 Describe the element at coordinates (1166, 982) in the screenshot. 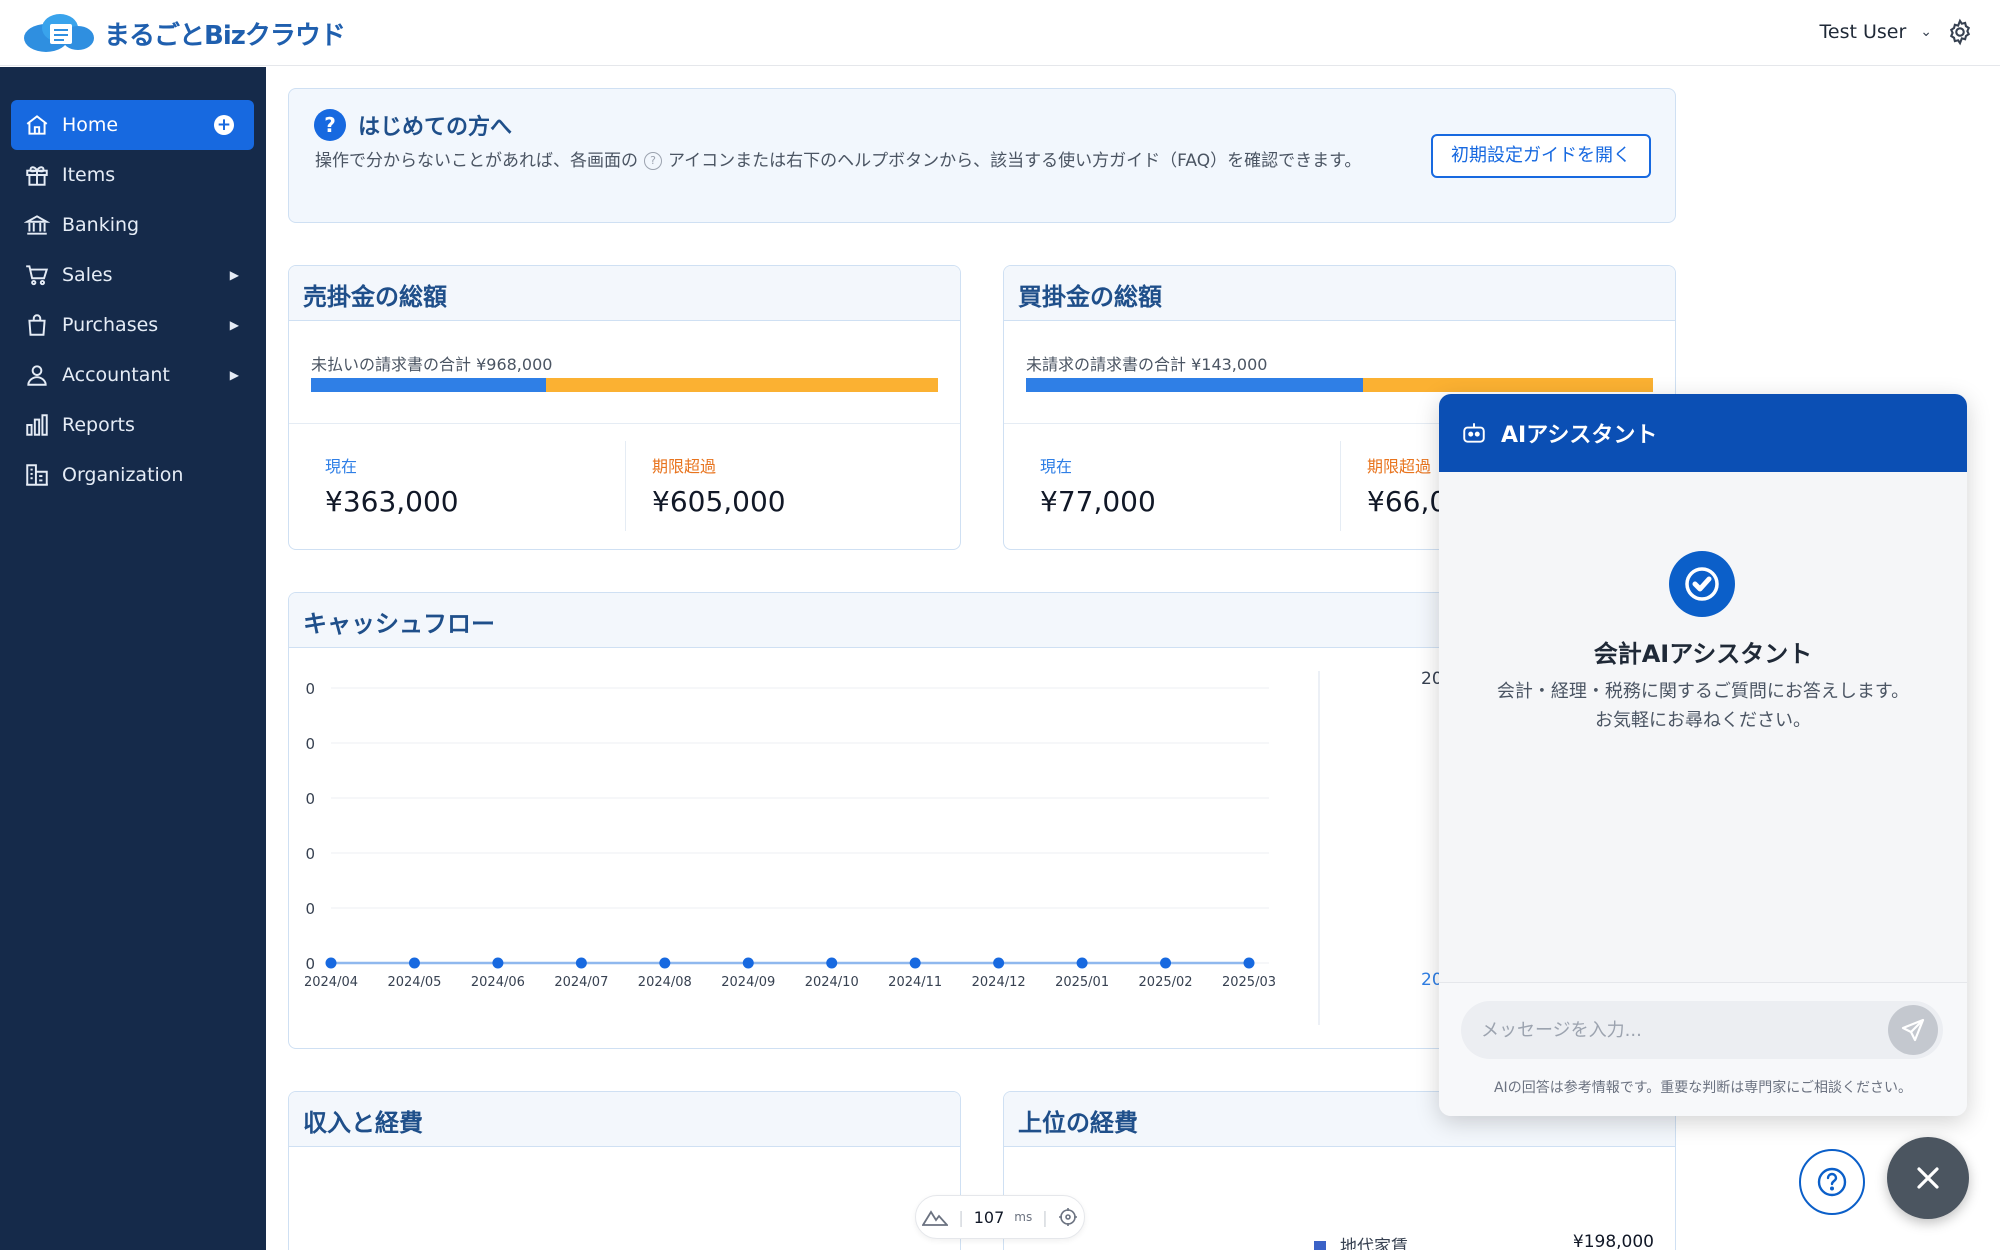

I see `x-tick-label: 2025/02` at that location.